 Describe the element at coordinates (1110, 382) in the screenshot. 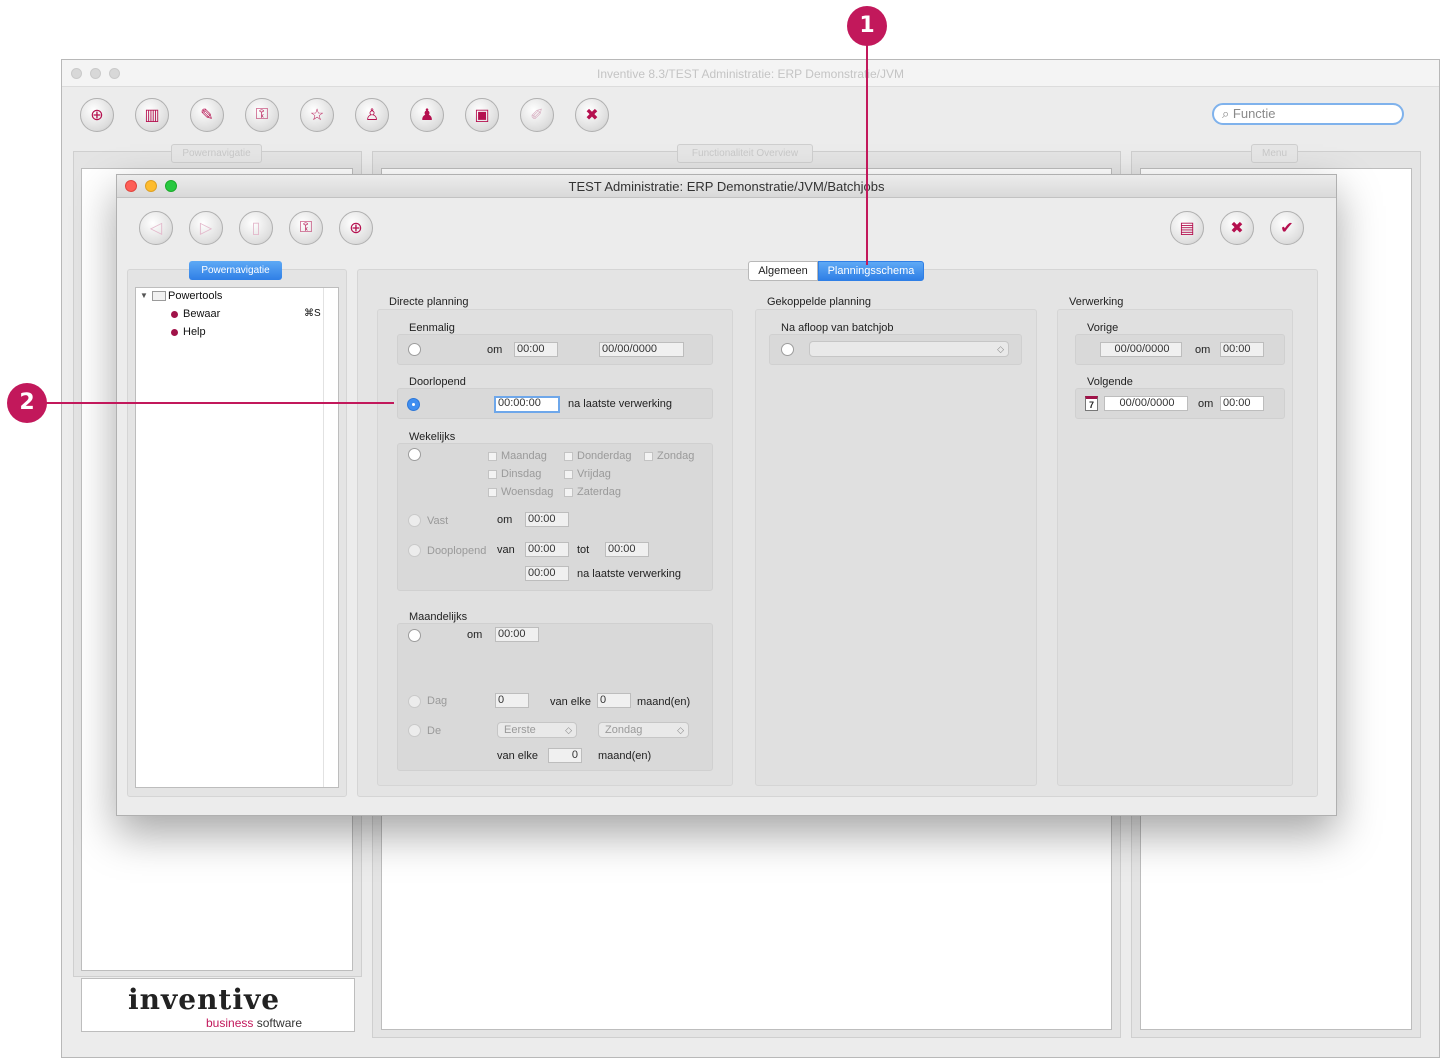

I see `volgende-title: Volgende` at that location.